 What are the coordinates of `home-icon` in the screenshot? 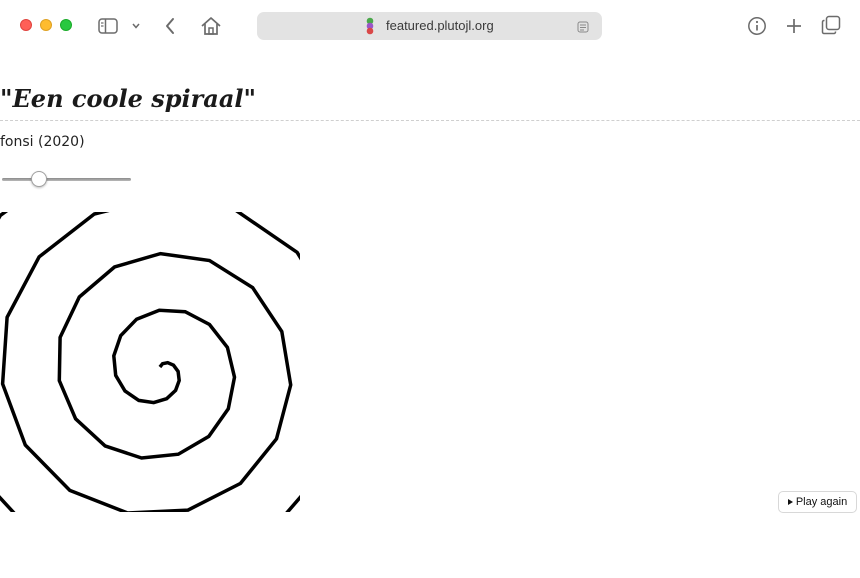 It's located at (211, 26).